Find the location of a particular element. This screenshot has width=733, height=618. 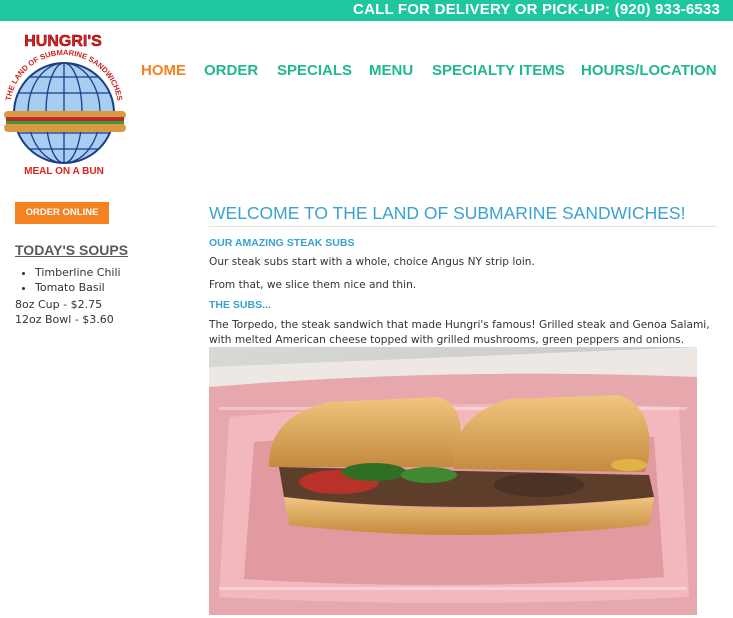

soup-item: Tomato Basil is located at coordinates (78, 287).